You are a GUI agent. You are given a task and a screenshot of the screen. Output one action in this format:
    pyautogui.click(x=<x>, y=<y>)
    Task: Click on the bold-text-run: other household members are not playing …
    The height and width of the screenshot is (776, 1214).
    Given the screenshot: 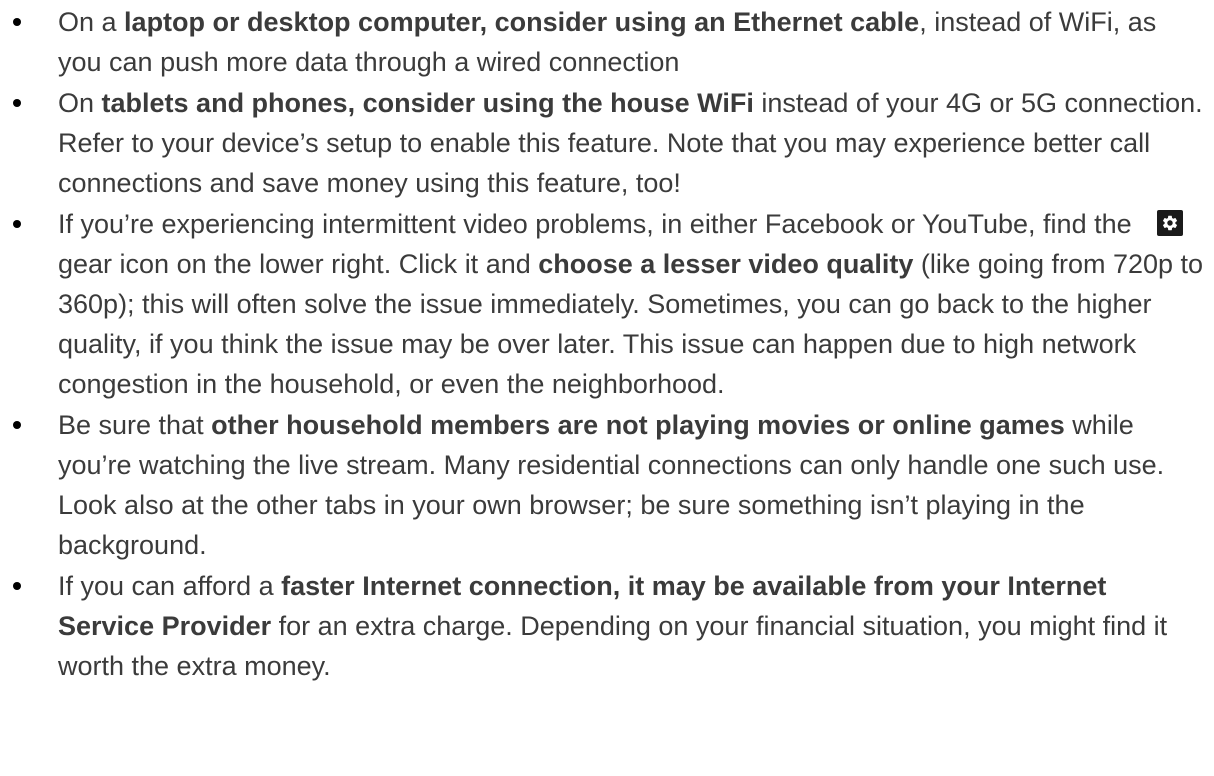 What is the action you would take?
    pyautogui.click(x=638, y=425)
    